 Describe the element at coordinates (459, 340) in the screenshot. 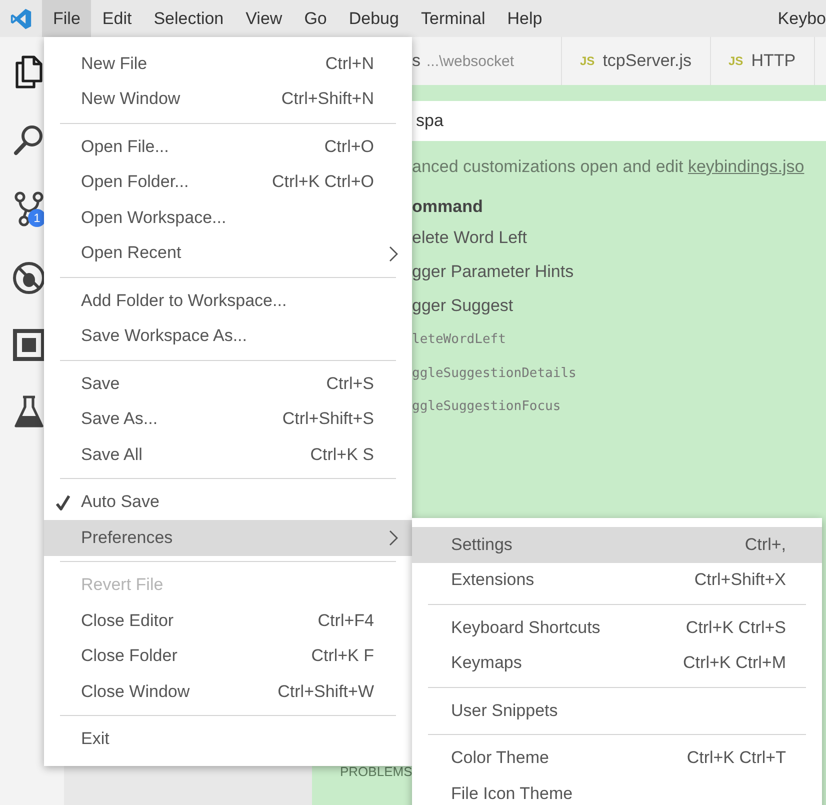

I see `command-id: leteWordLeft` at that location.